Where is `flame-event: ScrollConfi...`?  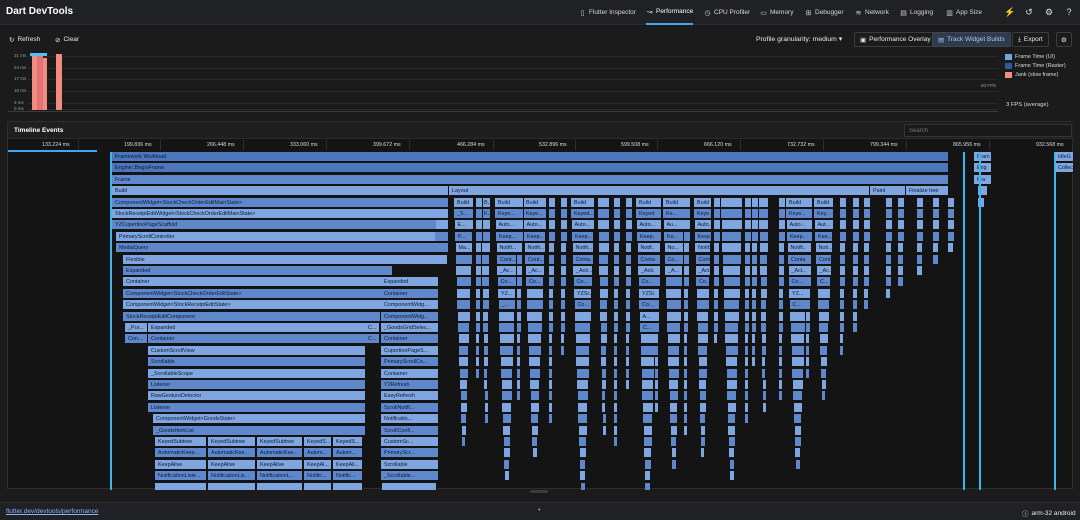
flame-event: ScrollConfi... is located at coordinates (410, 430).